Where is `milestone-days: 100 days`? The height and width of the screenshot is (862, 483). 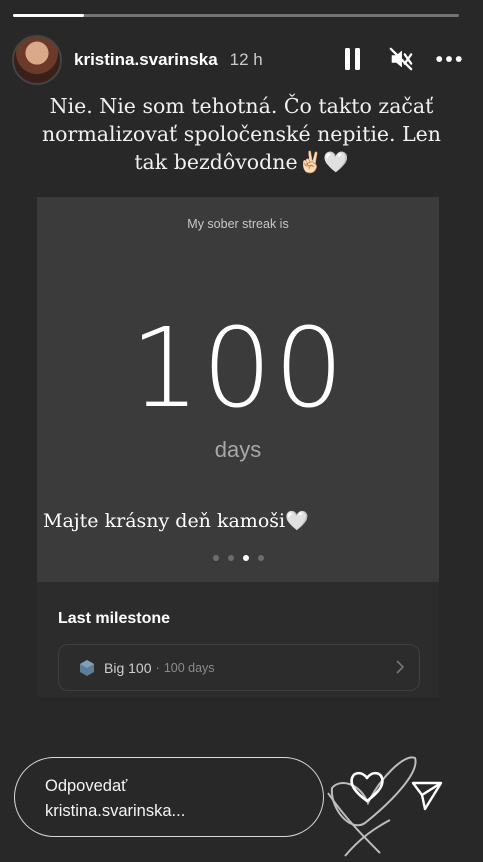
milestone-days: 100 days is located at coordinates (189, 667).